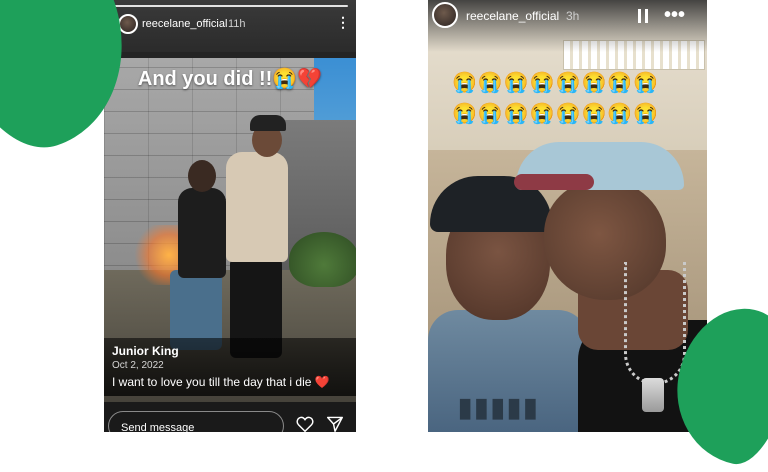 This screenshot has width=768, height=472. Describe the element at coordinates (554, 182) in the screenshot. I see `story-photo-man-cap-brim` at that location.